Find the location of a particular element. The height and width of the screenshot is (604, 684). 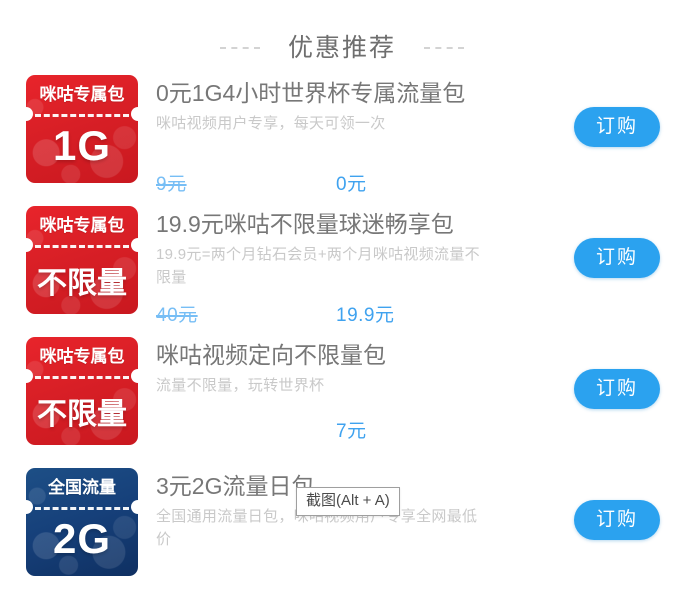

offer-description: 流量不限量，玩转世界杯 is located at coordinates (240, 385).